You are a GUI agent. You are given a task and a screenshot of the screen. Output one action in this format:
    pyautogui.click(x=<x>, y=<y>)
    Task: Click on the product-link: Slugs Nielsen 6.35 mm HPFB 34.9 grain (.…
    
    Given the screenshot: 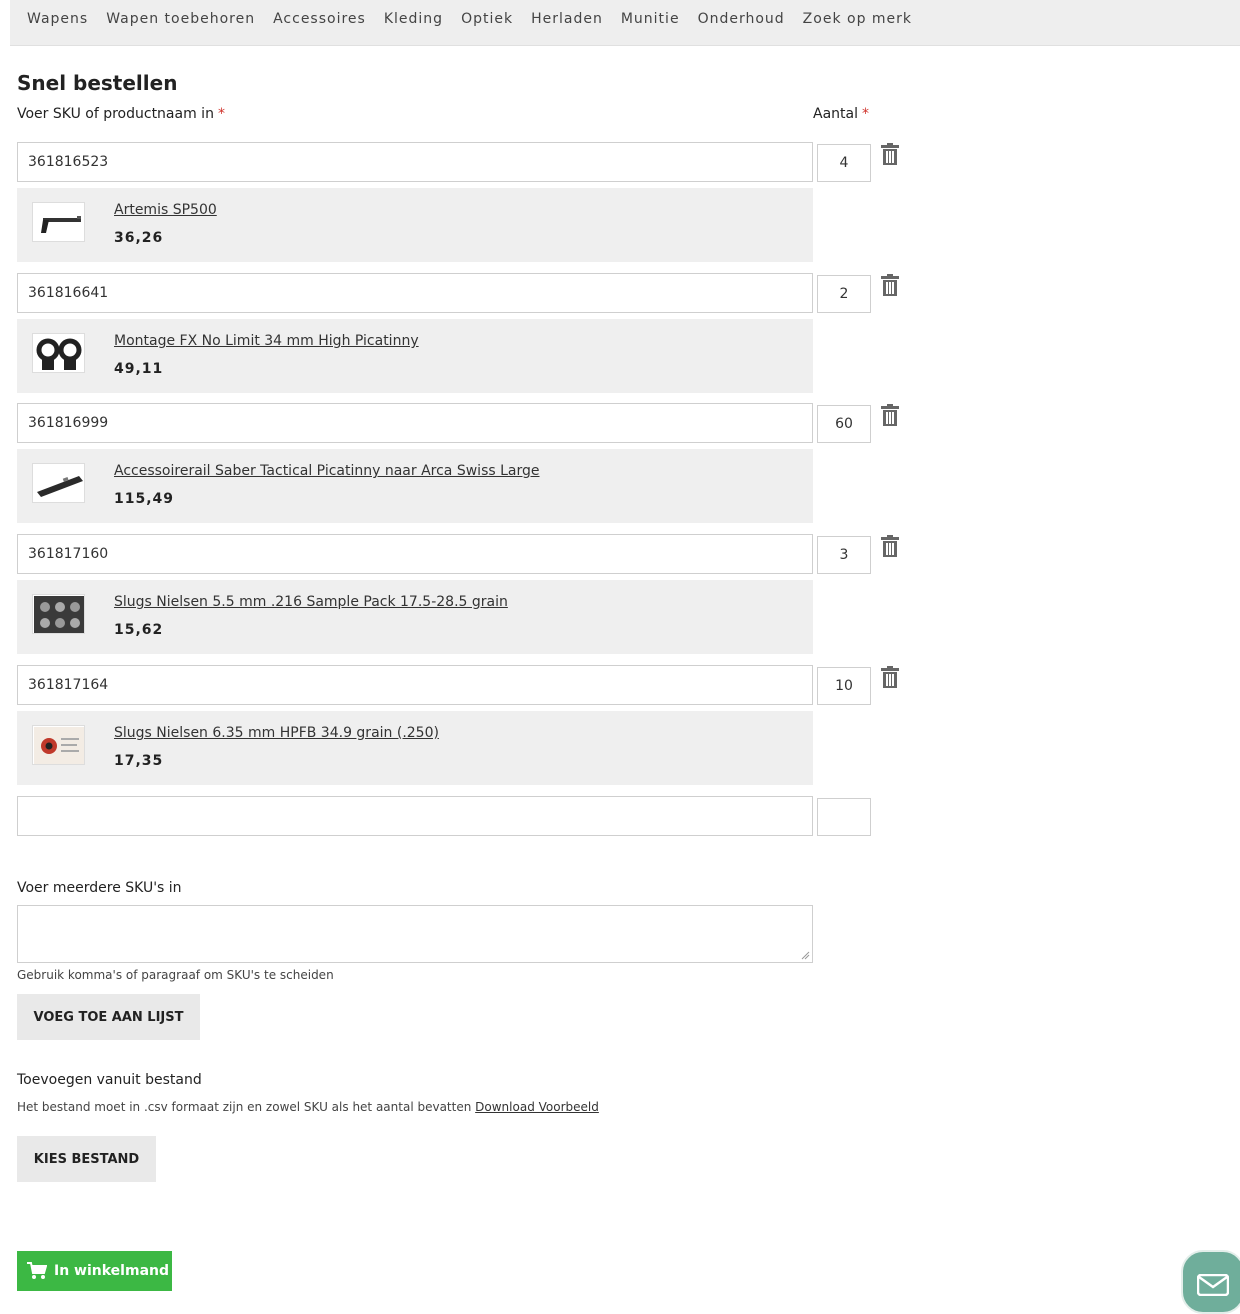 What is the action you would take?
    pyautogui.click(x=276, y=733)
    